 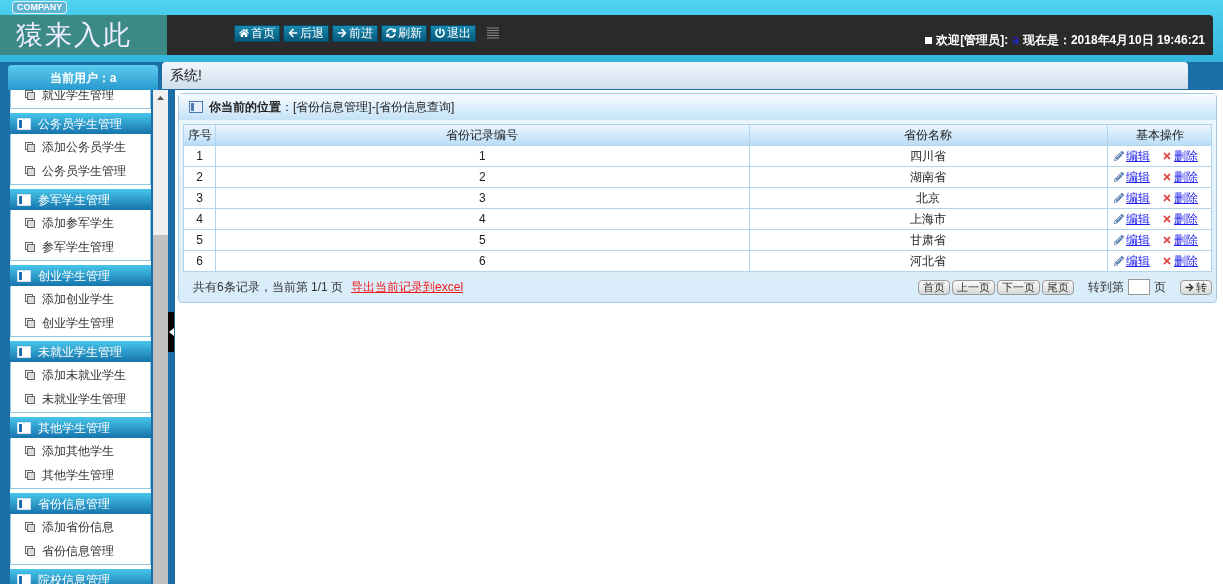 What do you see at coordinates (675, 75) in the screenshot?
I see `system-bar: 系统!` at bounding box center [675, 75].